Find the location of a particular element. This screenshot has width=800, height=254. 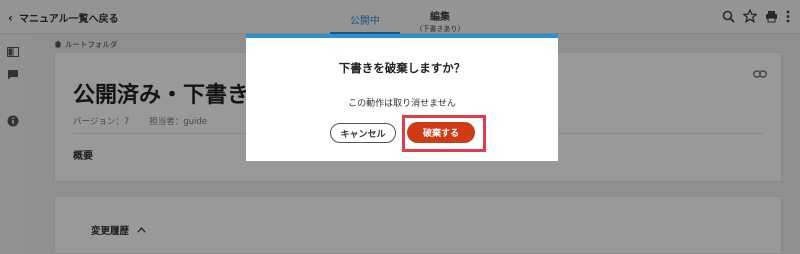

discard-button: 破棄する is located at coordinates (441, 132).